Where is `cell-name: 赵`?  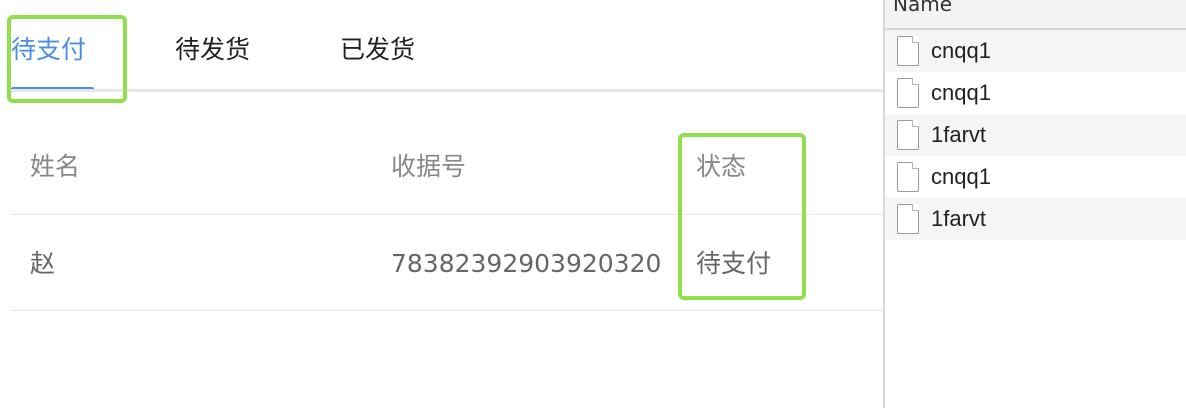
cell-name: 赵 is located at coordinates (43, 263).